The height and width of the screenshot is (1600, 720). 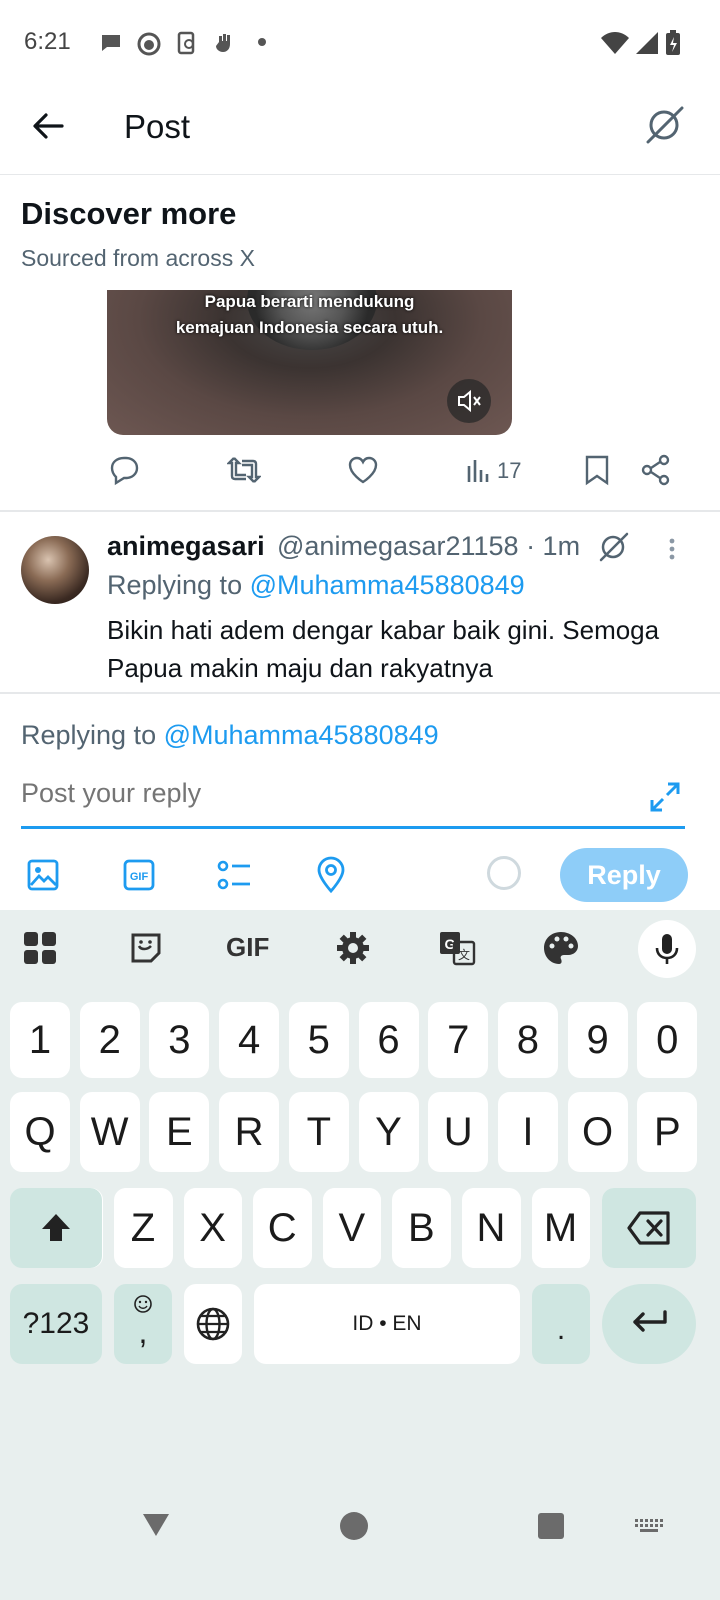 What do you see at coordinates (665, 797) in the screenshot?
I see `expand-icon` at bounding box center [665, 797].